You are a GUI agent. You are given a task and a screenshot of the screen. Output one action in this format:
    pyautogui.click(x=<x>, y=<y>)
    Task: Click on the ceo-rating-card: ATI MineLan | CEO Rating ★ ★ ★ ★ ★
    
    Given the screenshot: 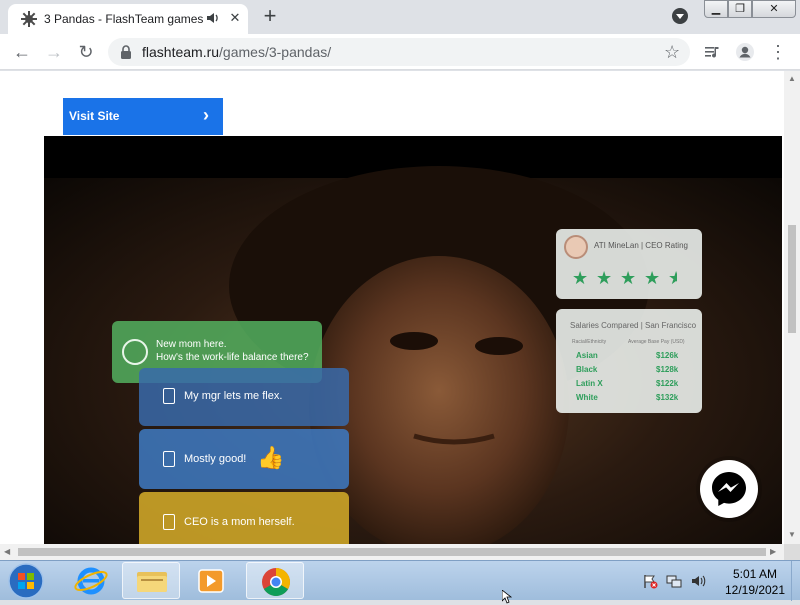 What is the action you would take?
    pyautogui.click(x=629, y=264)
    